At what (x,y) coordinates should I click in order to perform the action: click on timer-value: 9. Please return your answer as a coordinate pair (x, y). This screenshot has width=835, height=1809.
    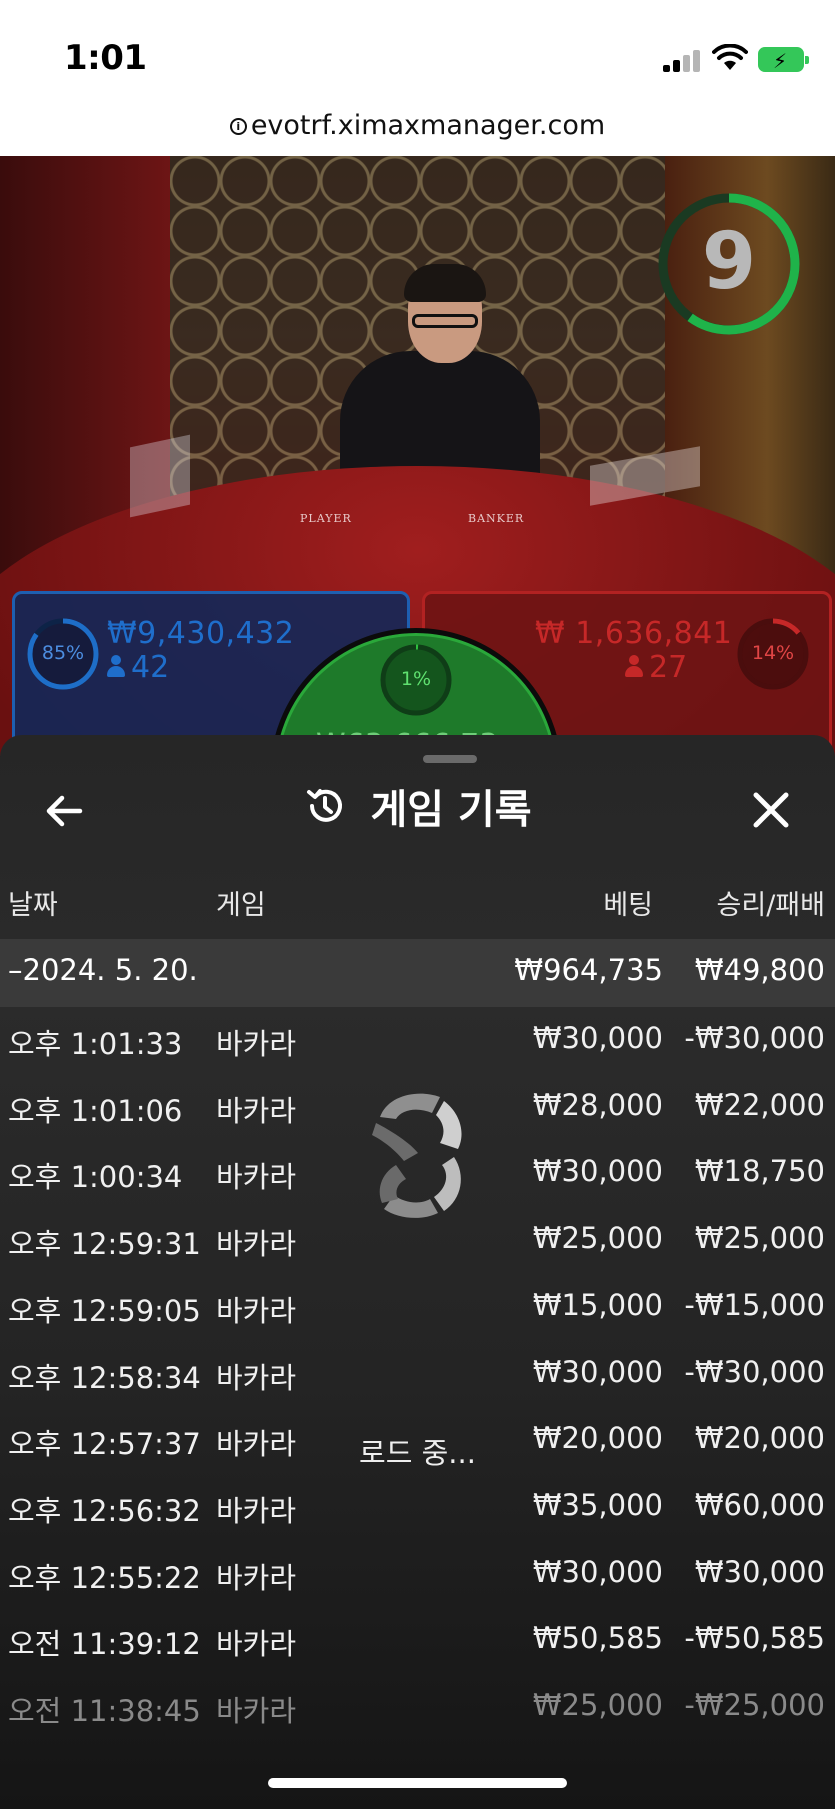
    Looking at the image, I should click on (729, 262).